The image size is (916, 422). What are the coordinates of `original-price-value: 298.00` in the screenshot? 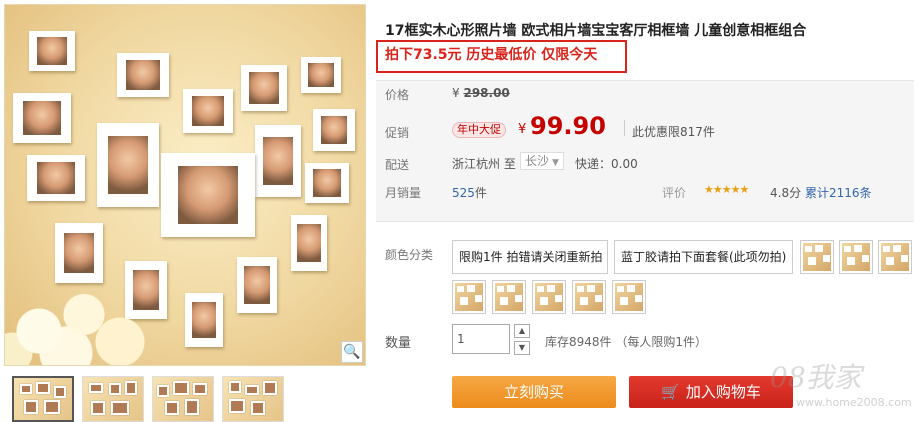 It's located at (486, 93).